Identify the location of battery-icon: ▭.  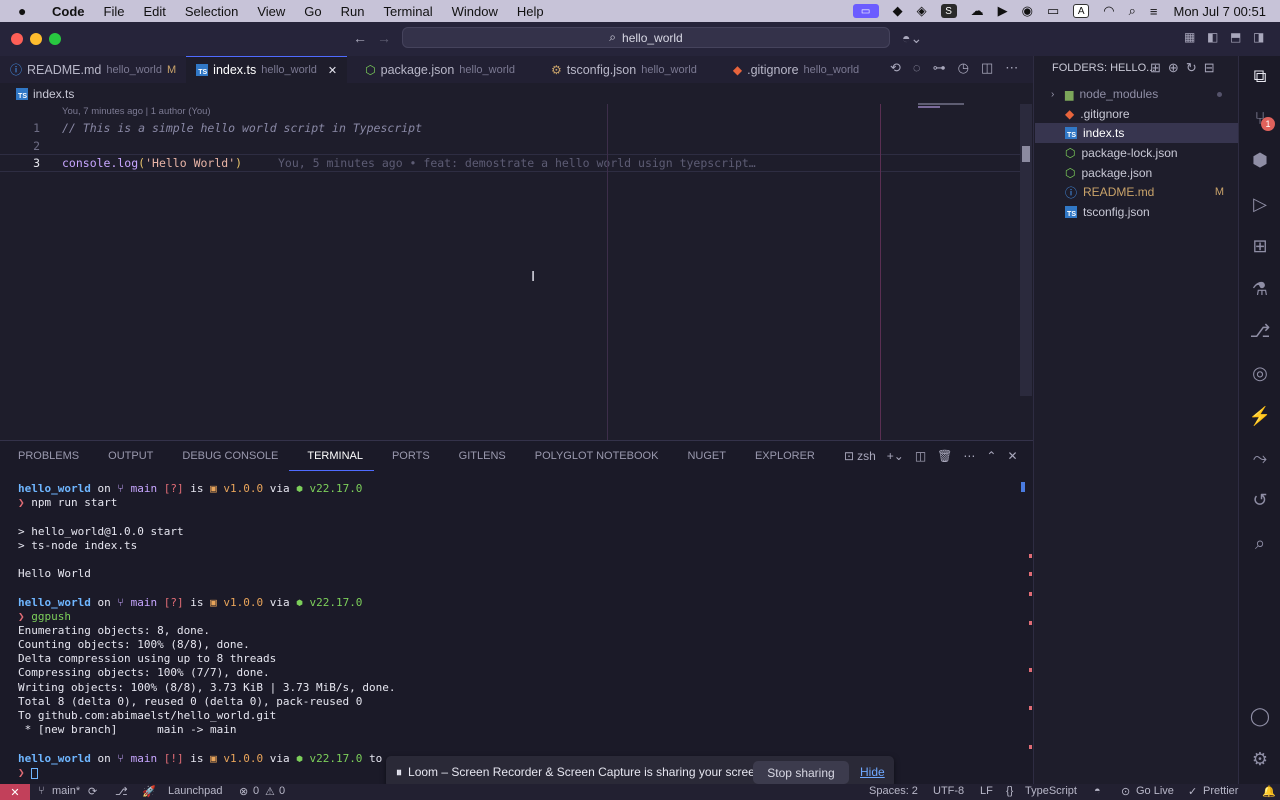
(1053, 11).